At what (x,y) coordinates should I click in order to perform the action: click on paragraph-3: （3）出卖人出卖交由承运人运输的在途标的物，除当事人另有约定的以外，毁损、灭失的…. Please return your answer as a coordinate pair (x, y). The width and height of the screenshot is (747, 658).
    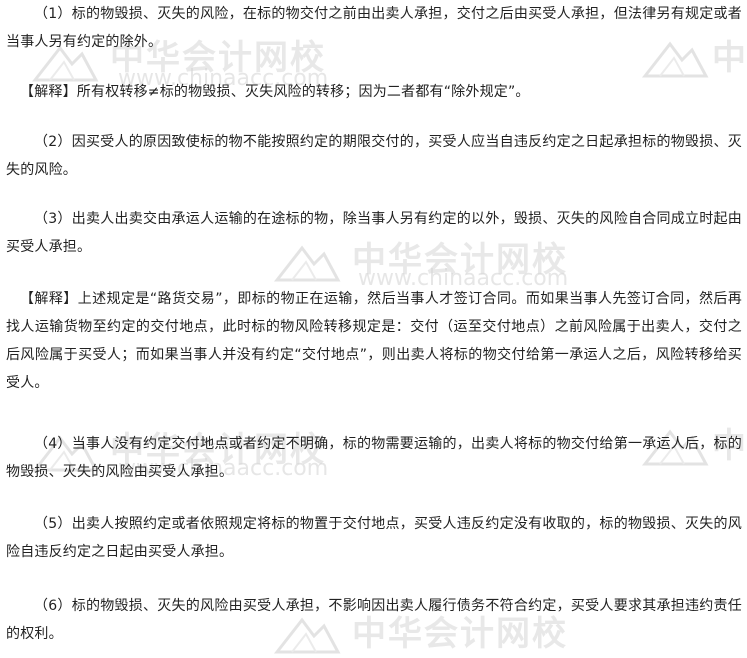
    Looking at the image, I should click on (374, 233).